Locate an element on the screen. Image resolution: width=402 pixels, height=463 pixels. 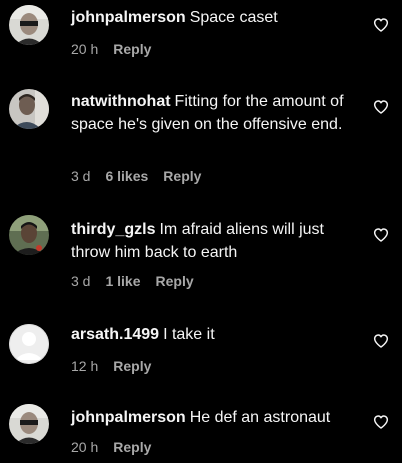
comment-text: He def an astronaut is located at coordinates (260, 417).